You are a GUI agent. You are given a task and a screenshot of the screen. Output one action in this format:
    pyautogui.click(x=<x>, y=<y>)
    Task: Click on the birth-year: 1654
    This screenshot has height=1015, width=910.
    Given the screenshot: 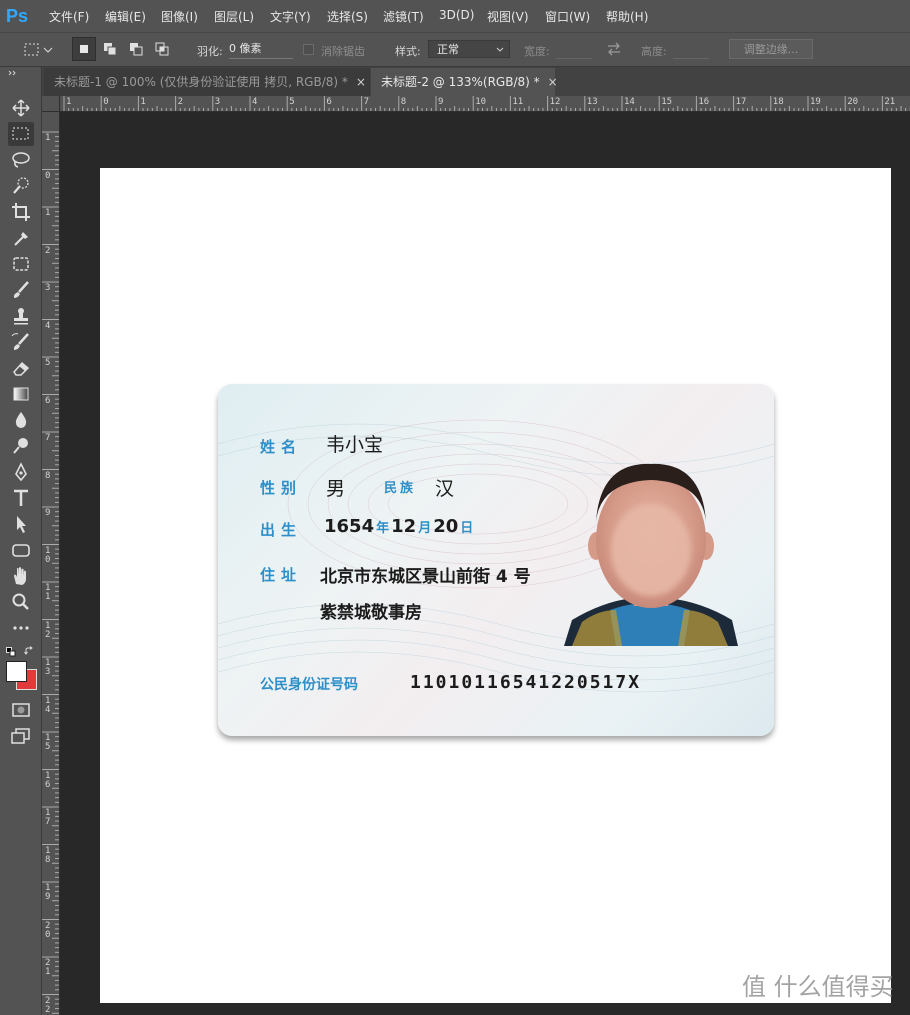 What is the action you would take?
    pyautogui.click(x=349, y=526)
    